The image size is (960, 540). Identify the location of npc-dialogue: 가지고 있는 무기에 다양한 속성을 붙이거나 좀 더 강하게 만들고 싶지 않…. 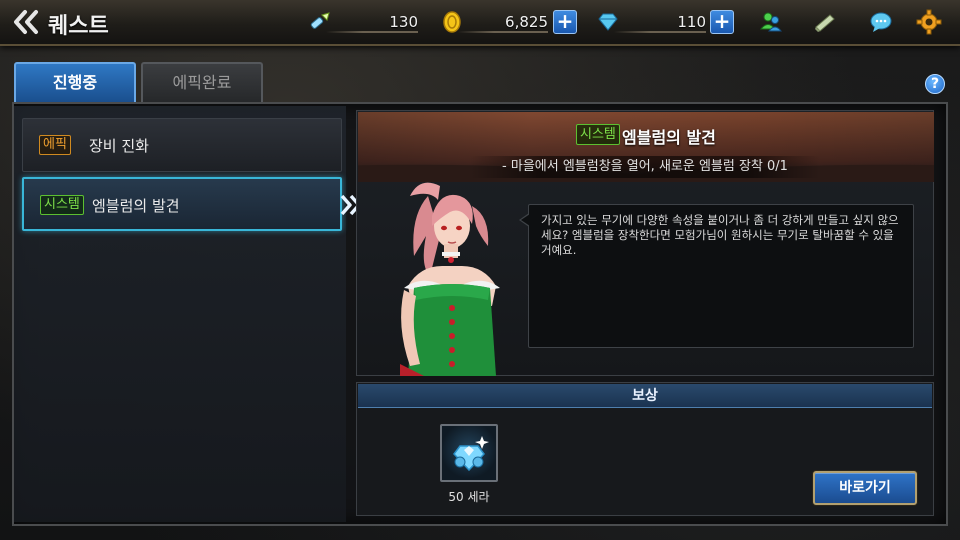
(716, 276).